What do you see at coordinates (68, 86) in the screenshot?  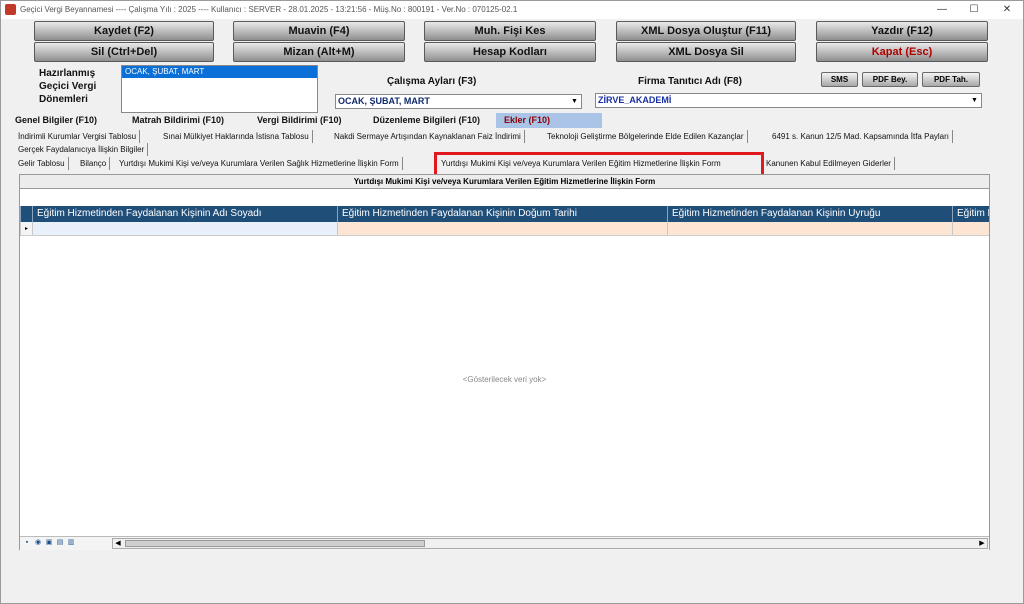 I see `periods-label-2: Geçici Vergi` at bounding box center [68, 86].